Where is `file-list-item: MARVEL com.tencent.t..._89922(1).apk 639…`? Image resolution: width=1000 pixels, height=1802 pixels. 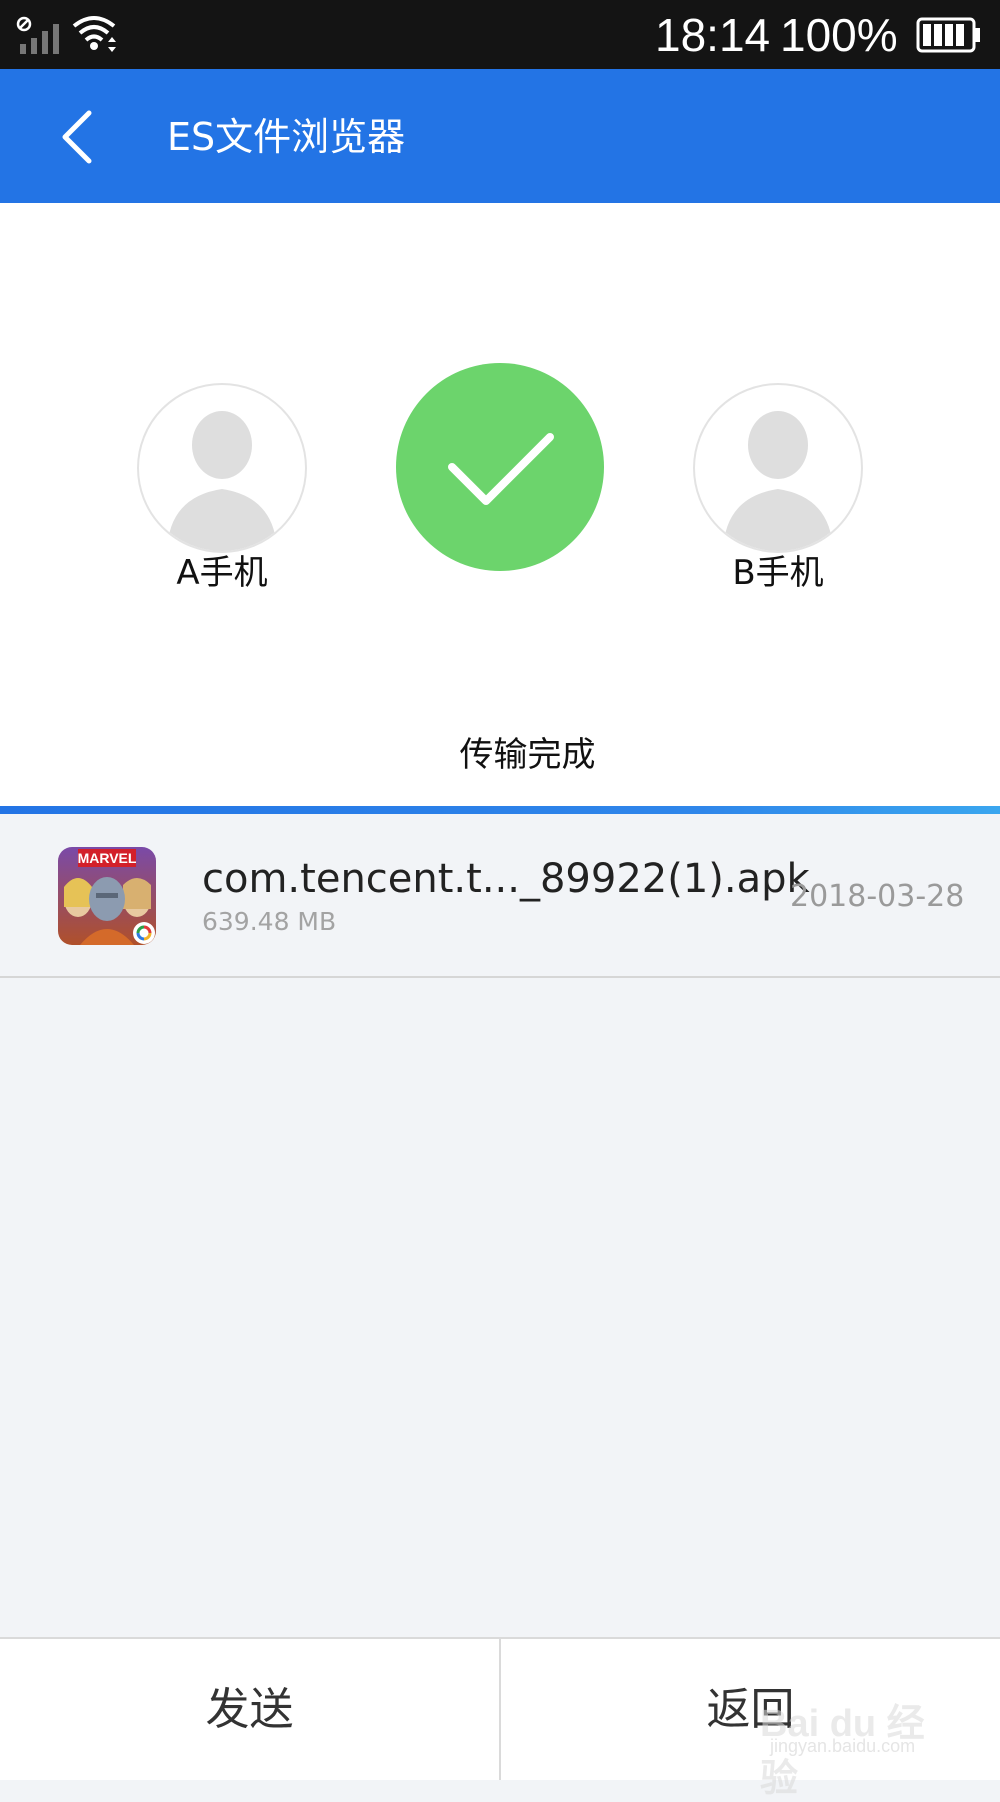 file-list-item: MARVEL com.tencent.t..._89922(1).apk 639… is located at coordinates (500, 896).